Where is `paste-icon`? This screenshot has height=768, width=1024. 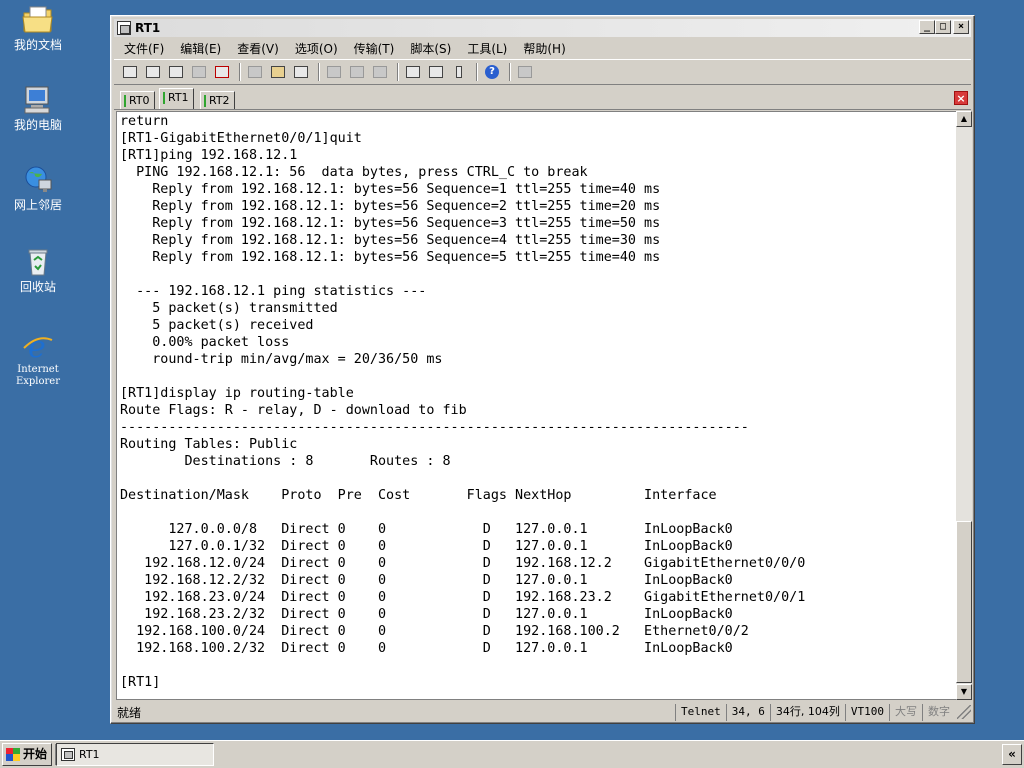
paste-icon is located at coordinates (278, 72).